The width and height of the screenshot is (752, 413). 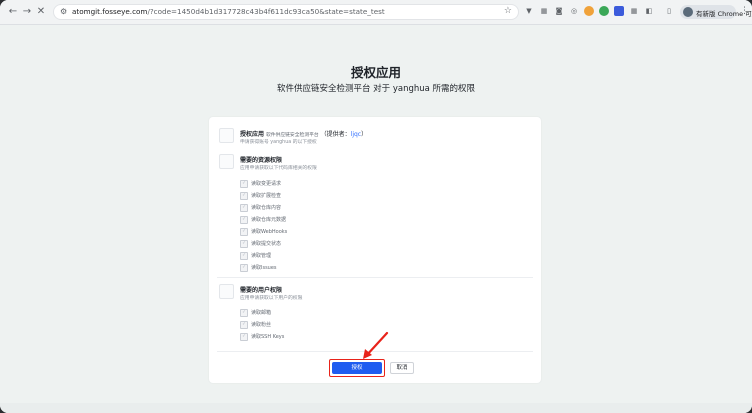 I want to click on reload-icon: ✕, so click(x=41, y=12).